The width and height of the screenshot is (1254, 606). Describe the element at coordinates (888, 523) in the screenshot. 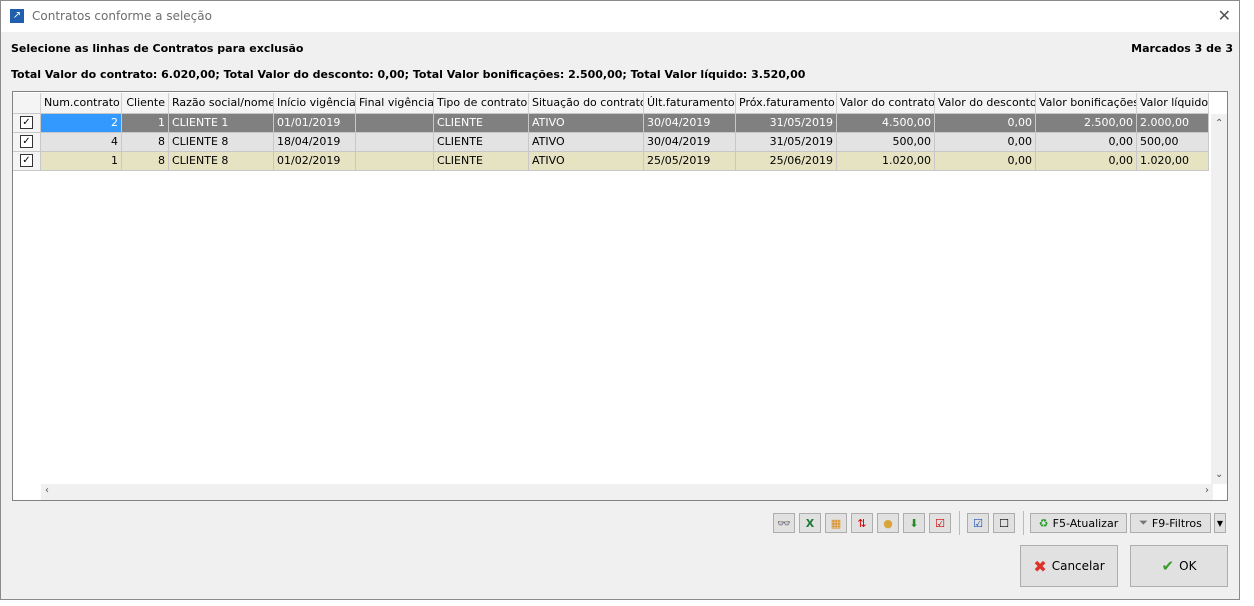

I see `colors-button: ●` at that location.